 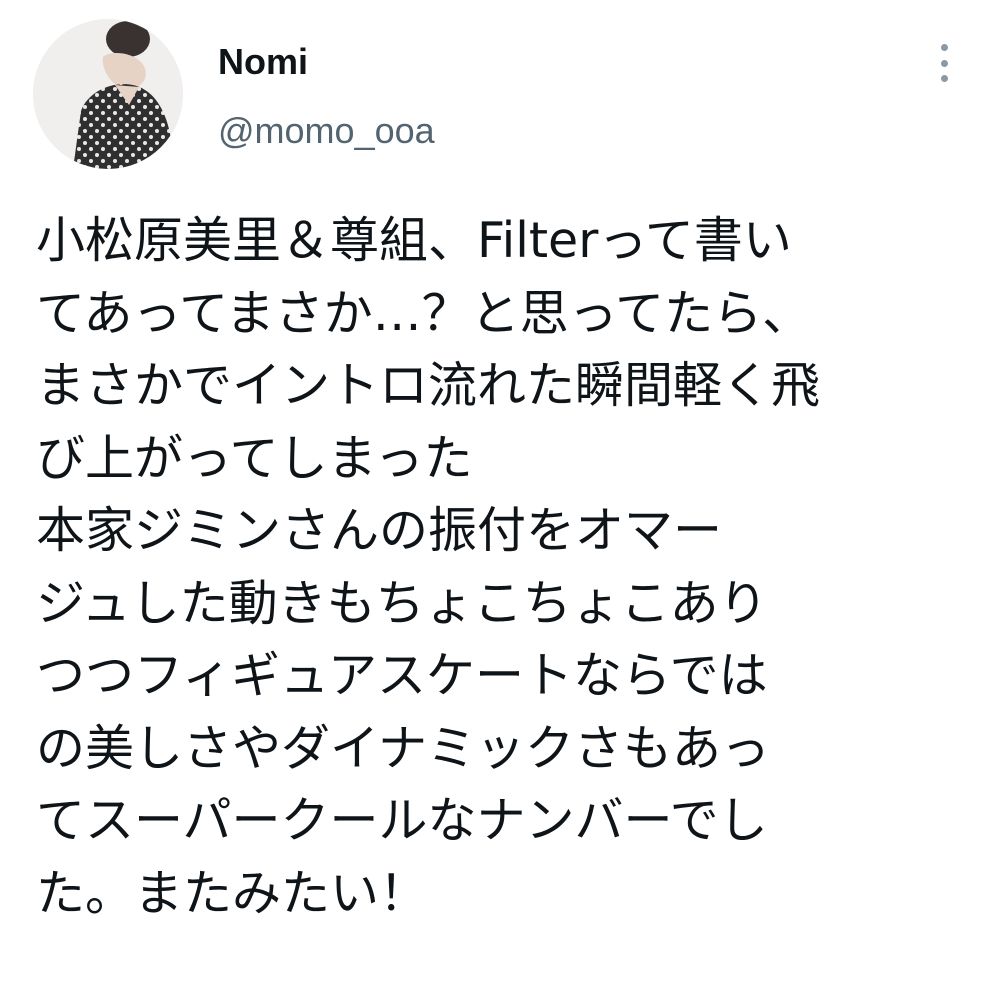 What do you see at coordinates (232, 893) in the screenshot?
I see `tweet-text-line: た。またみたい！` at bounding box center [232, 893].